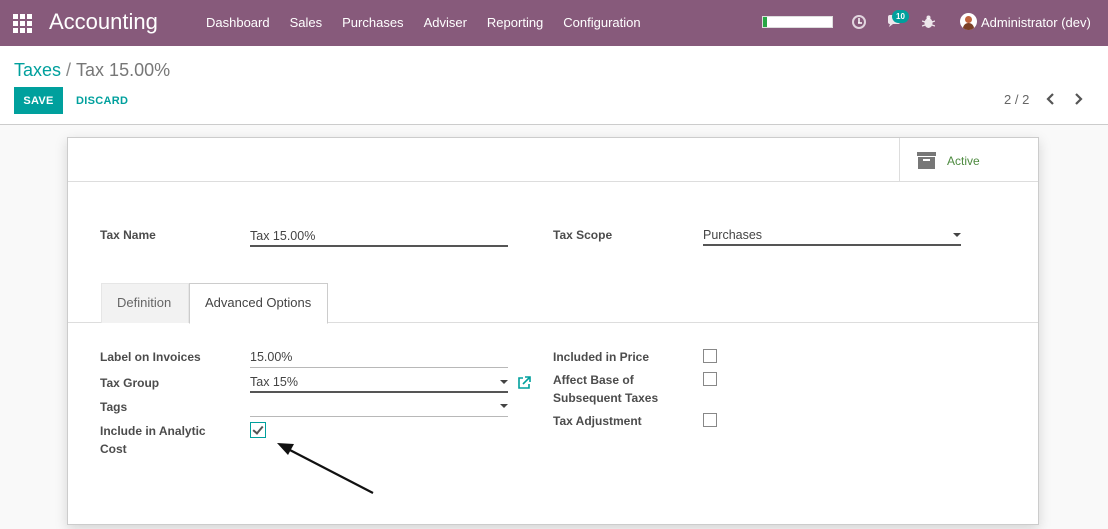  Describe the element at coordinates (1017, 99) in the screenshot. I see `pager-value: 2 / 2` at that location.